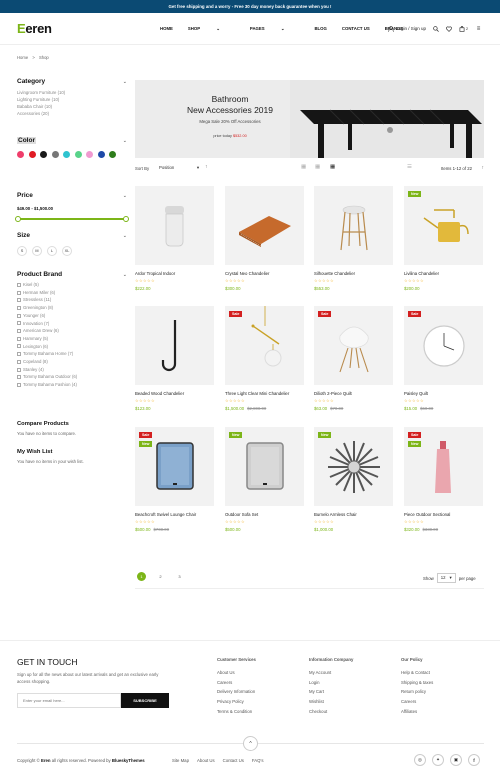  I want to click on category-header: Category ⌄, so click(72, 81).